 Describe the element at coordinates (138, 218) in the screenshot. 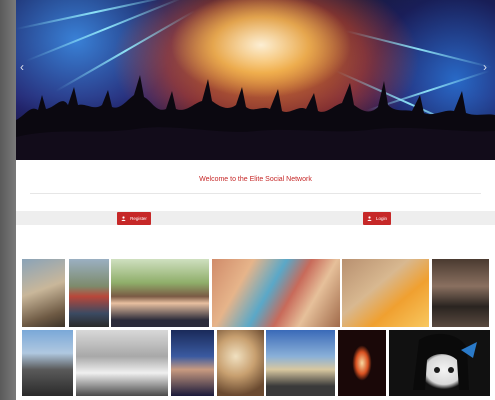

I see `register-label: Register` at that location.